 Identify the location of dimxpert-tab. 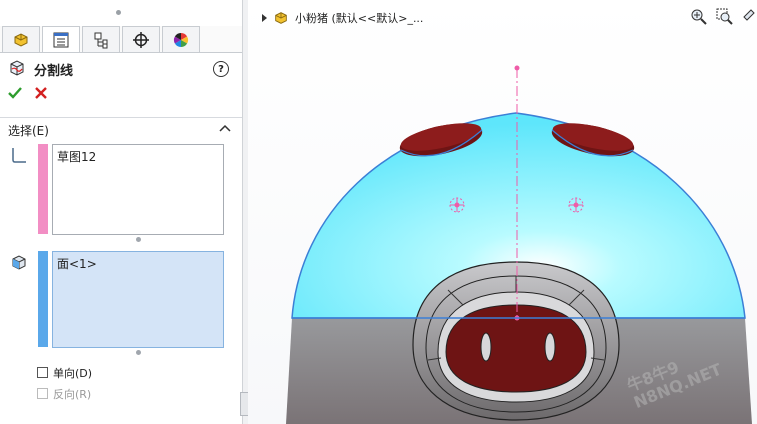
(141, 39).